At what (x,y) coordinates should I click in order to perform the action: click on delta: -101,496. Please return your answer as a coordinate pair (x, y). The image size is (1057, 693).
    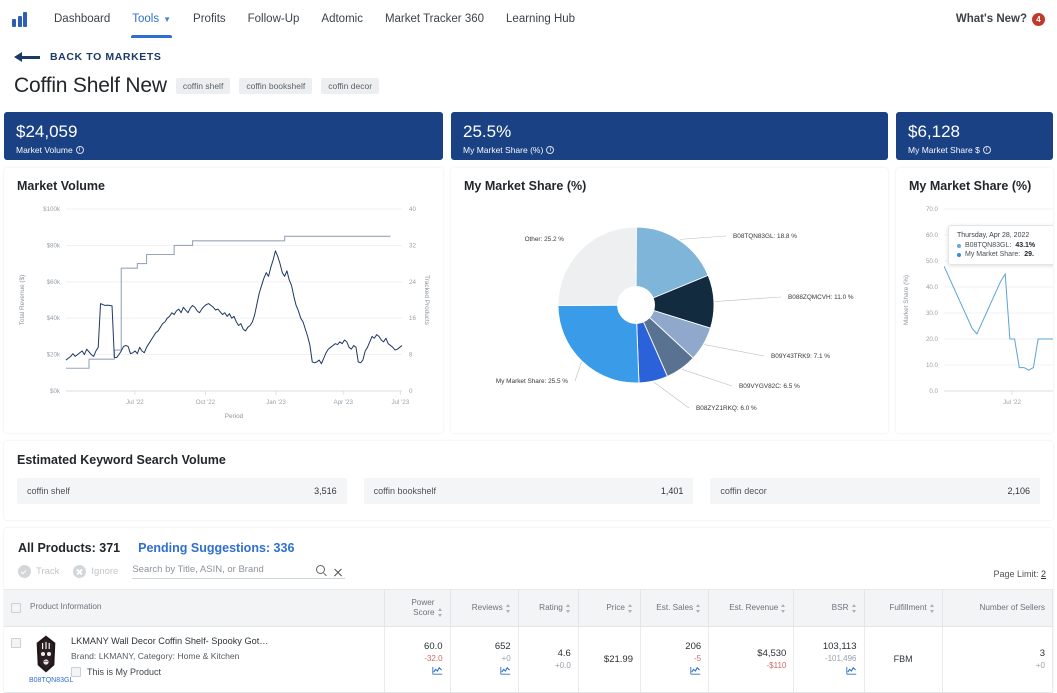
    Looking at the image, I should click on (840, 659).